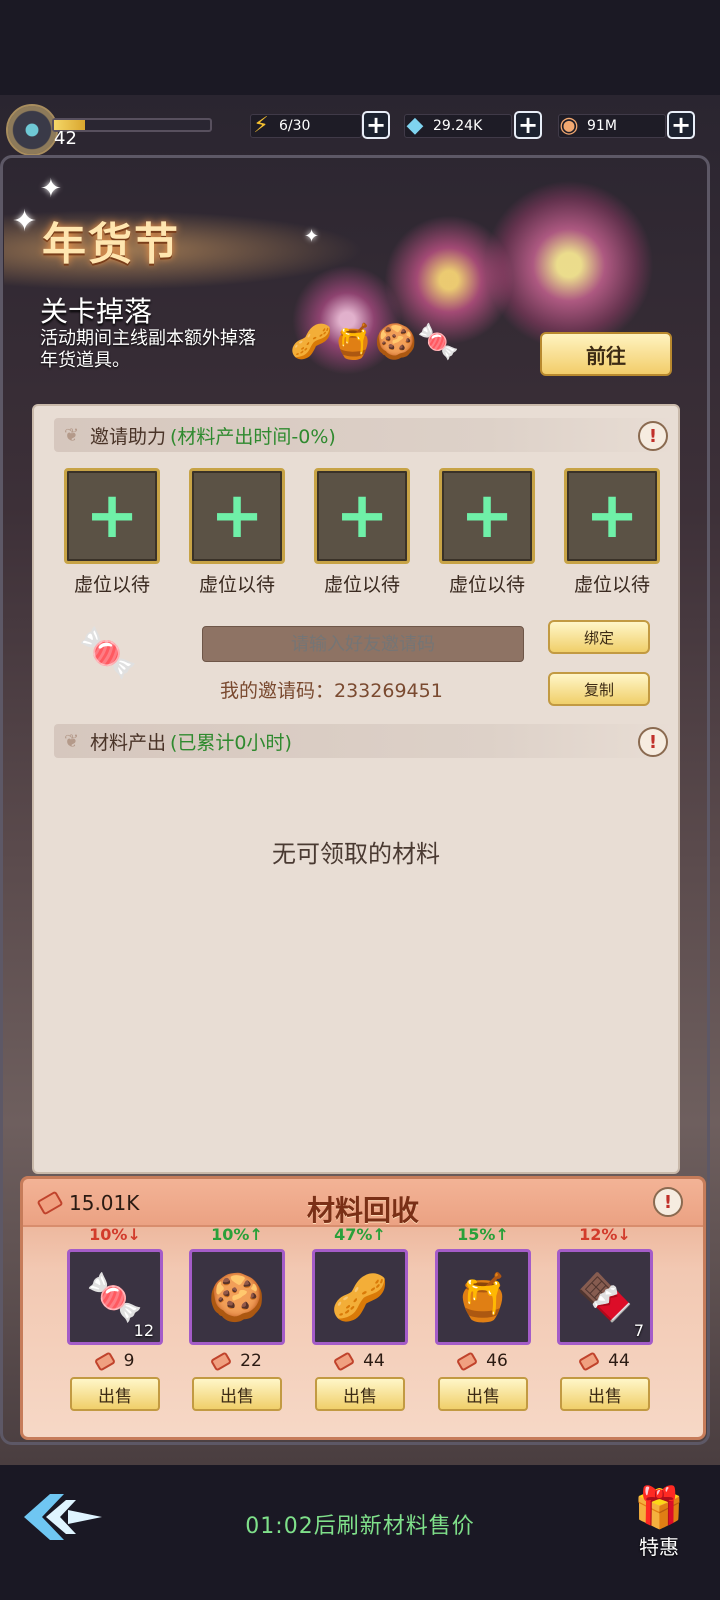 This screenshot has width=720, height=1600. What do you see at coordinates (360, 1234) in the screenshot?
I see `price-change: 47%↑` at bounding box center [360, 1234].